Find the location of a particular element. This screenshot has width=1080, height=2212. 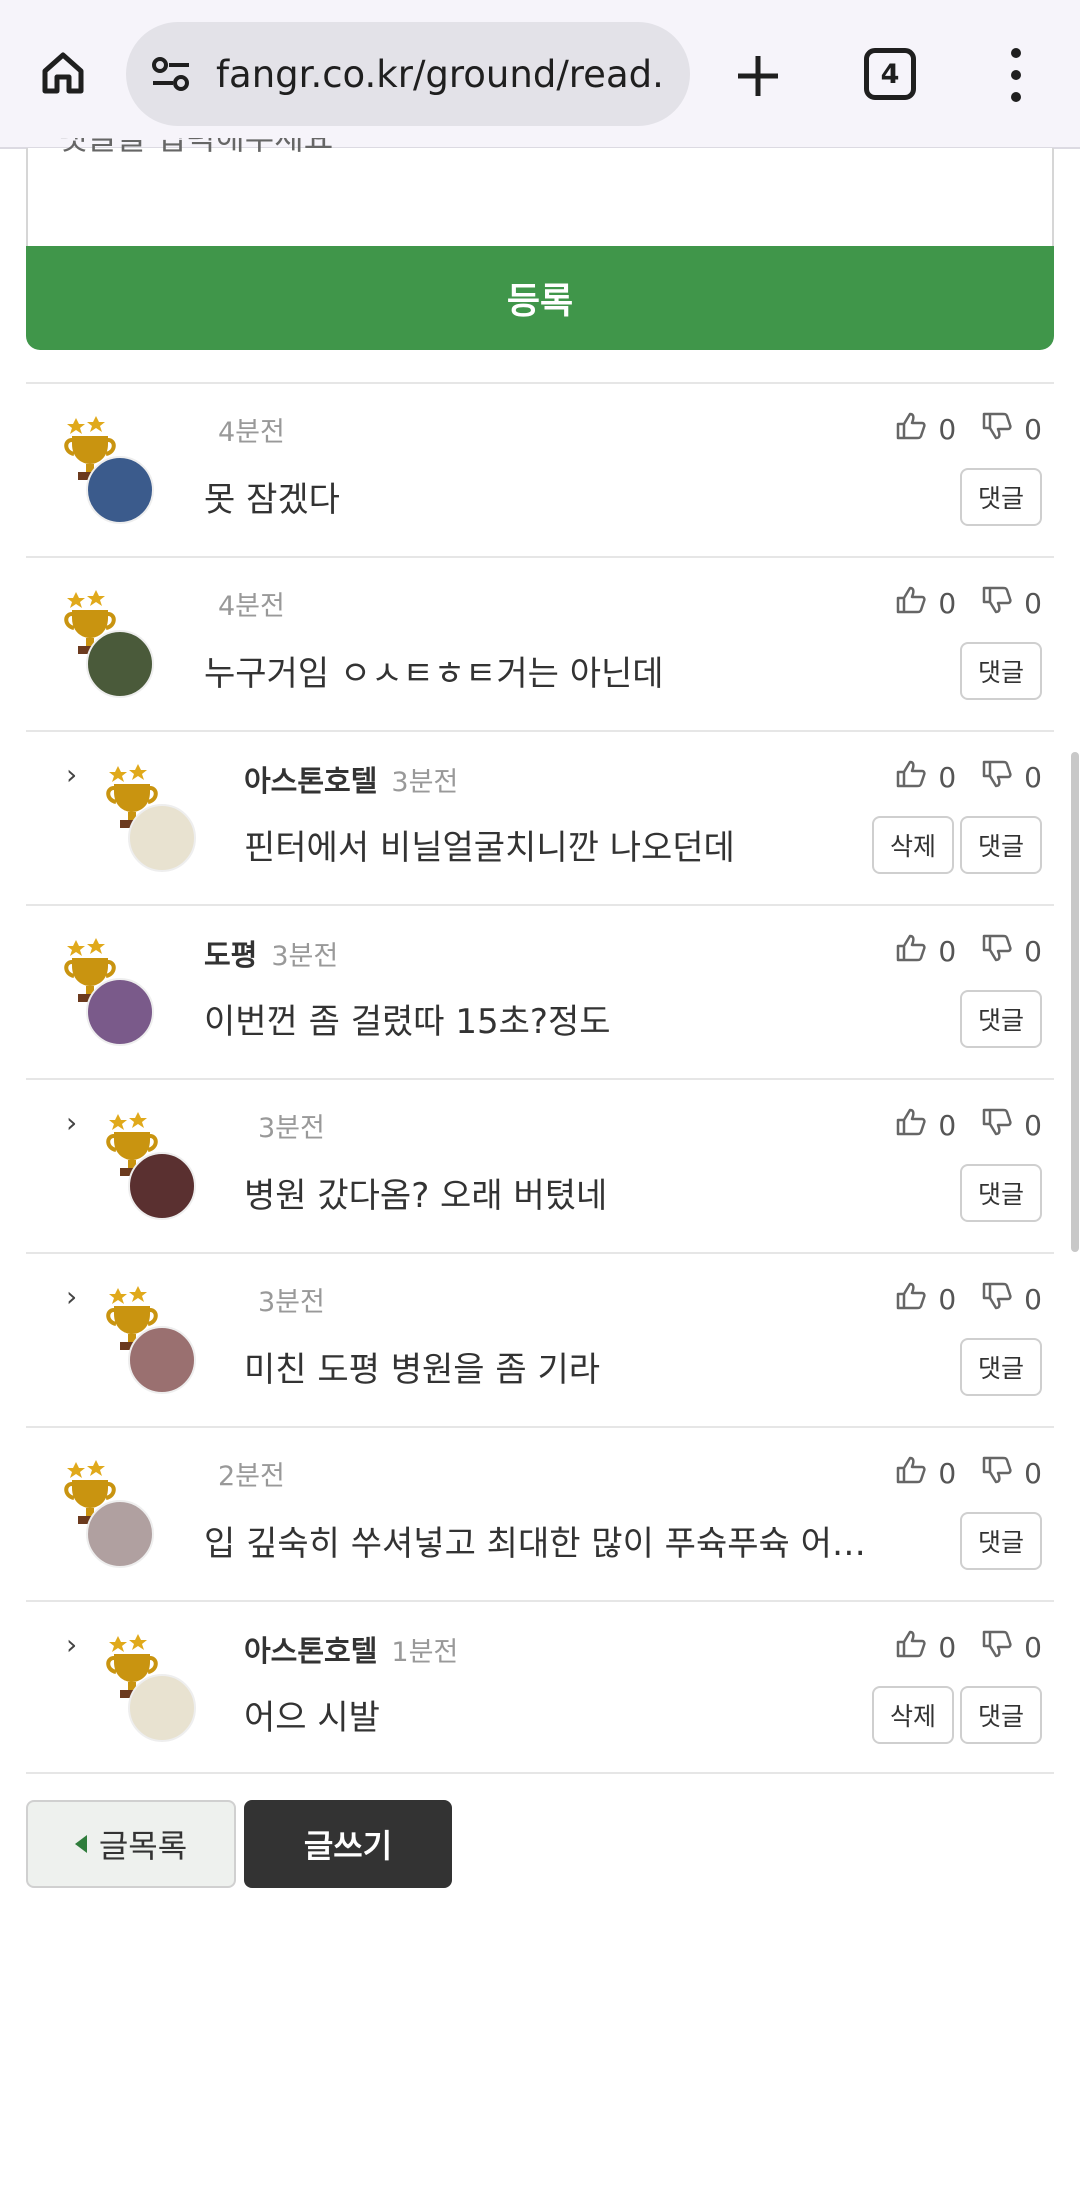

comment-text: 병원 갔다옴? 오래 버텼네 is located at coordinates (426, 1196).